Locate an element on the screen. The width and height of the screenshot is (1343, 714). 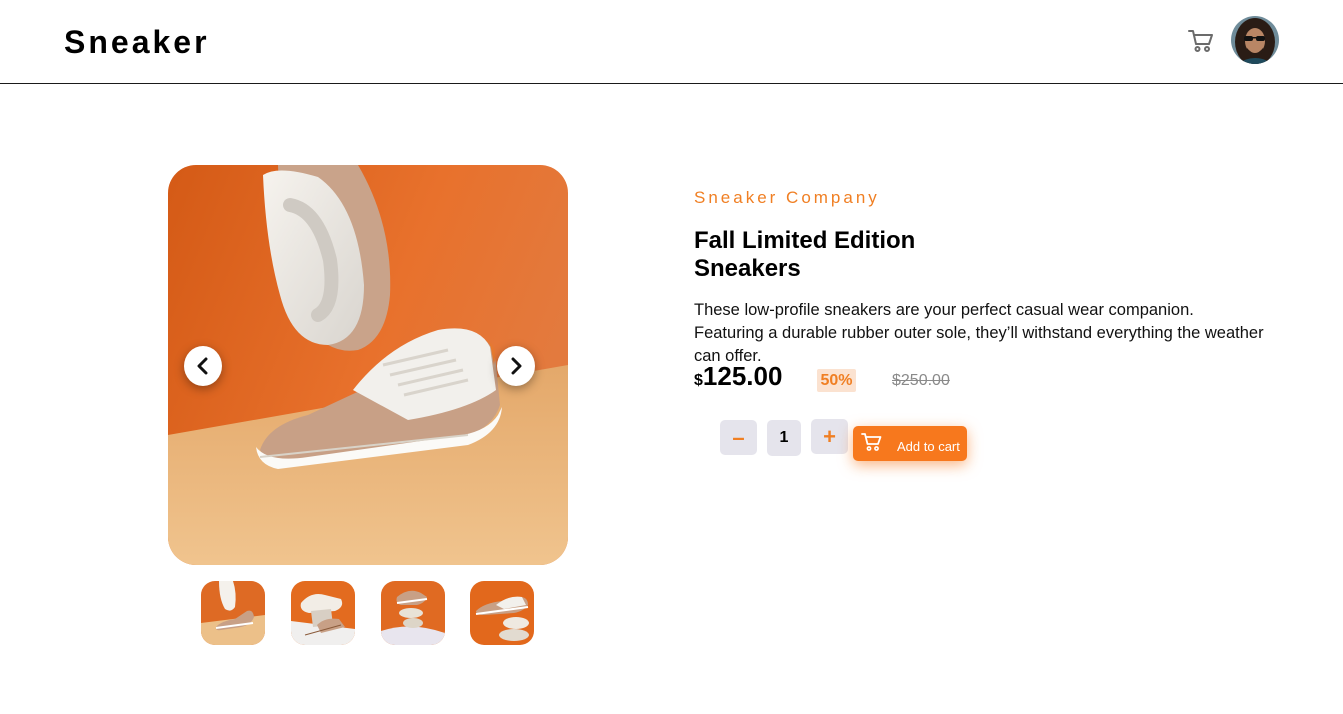
user-avatar is located at coordinates (1255, 40).